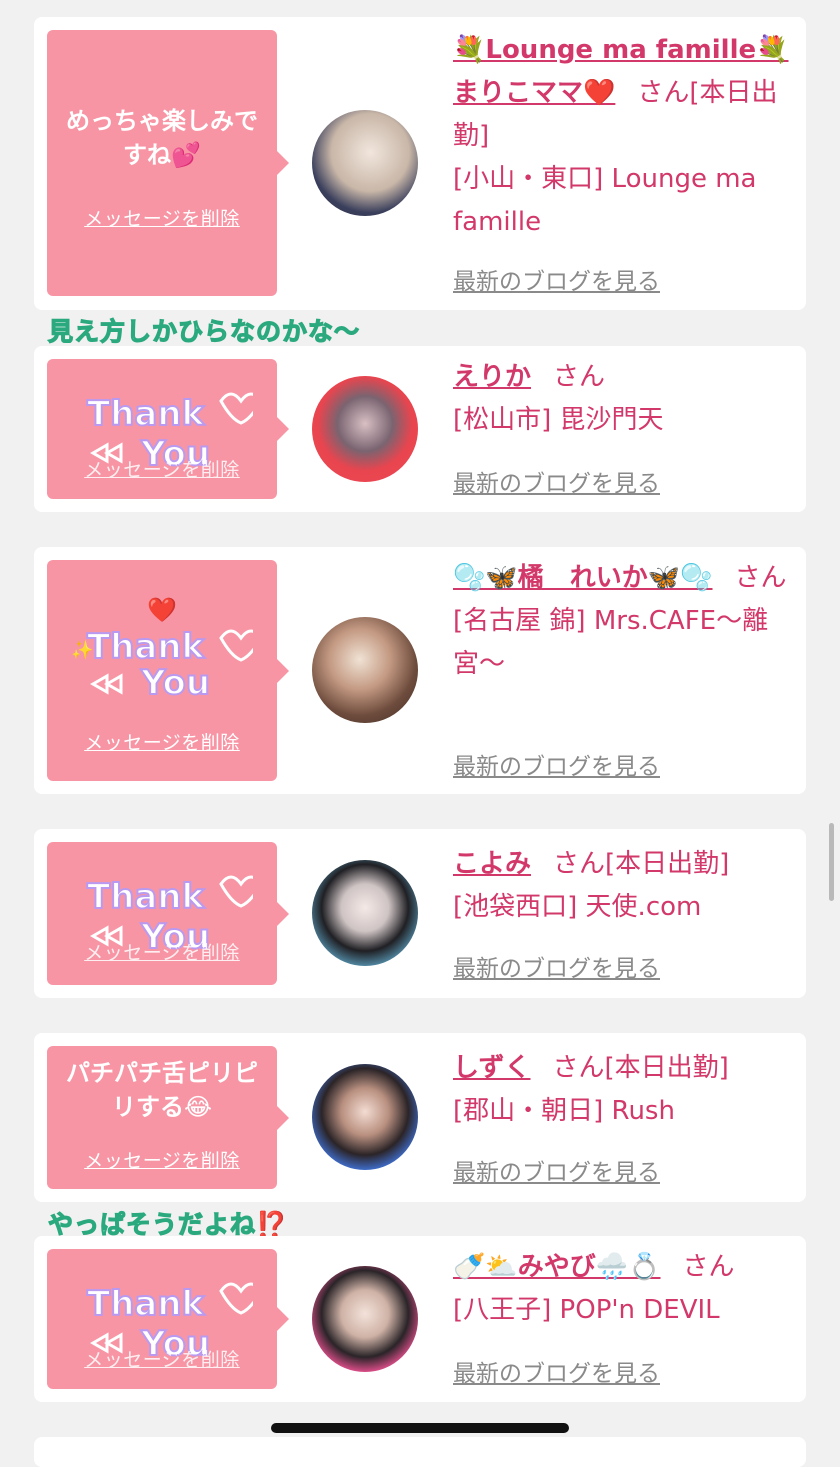 The height and width of the screenshot is (1467, 840). I want to click on message-text: めっちゃ楽しみですね💕, so click(162, 138).